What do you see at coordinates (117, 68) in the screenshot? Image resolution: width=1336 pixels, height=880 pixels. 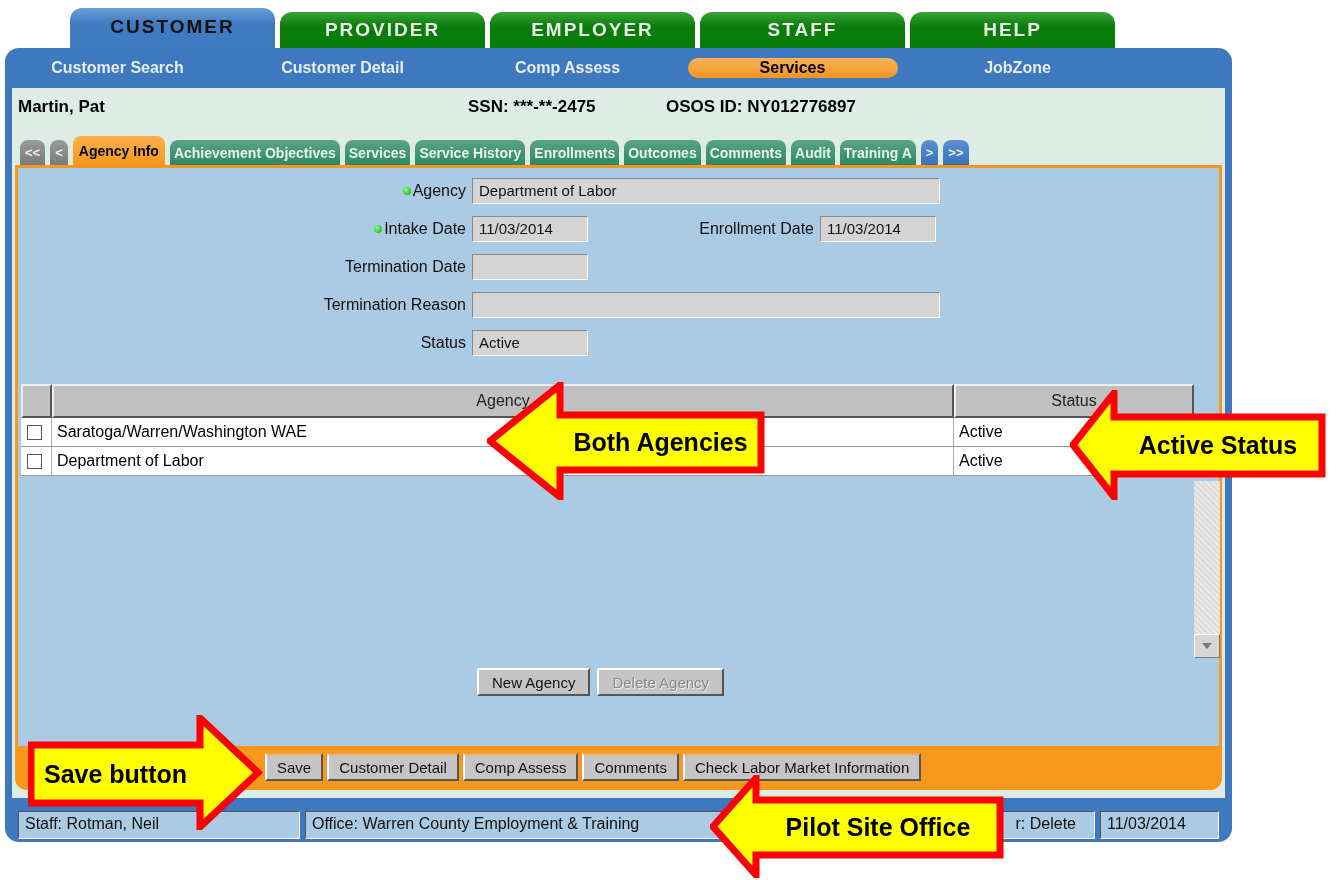 I see `nav-link: Customer Search` at bounding box center [117, 68].